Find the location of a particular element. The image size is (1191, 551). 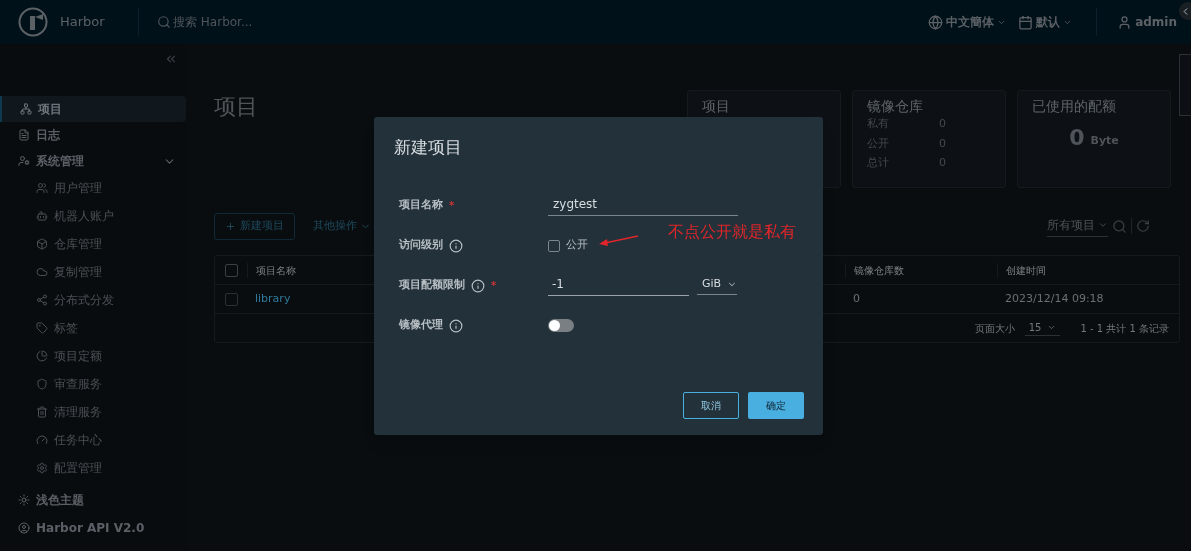

sidebar-item: 标签 is located at coordinates (93, 328).